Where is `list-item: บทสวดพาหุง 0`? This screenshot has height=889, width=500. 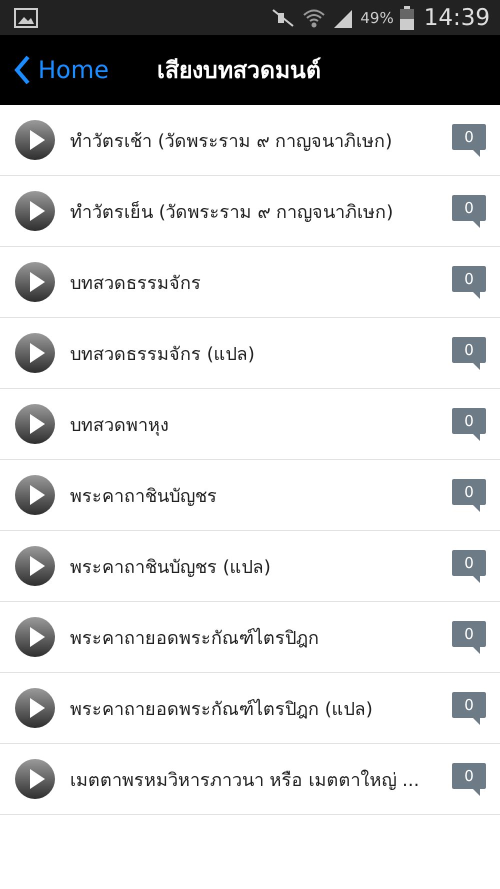 list-item: บทสวดพาหุง 0 is located at coordinates (250, 424).